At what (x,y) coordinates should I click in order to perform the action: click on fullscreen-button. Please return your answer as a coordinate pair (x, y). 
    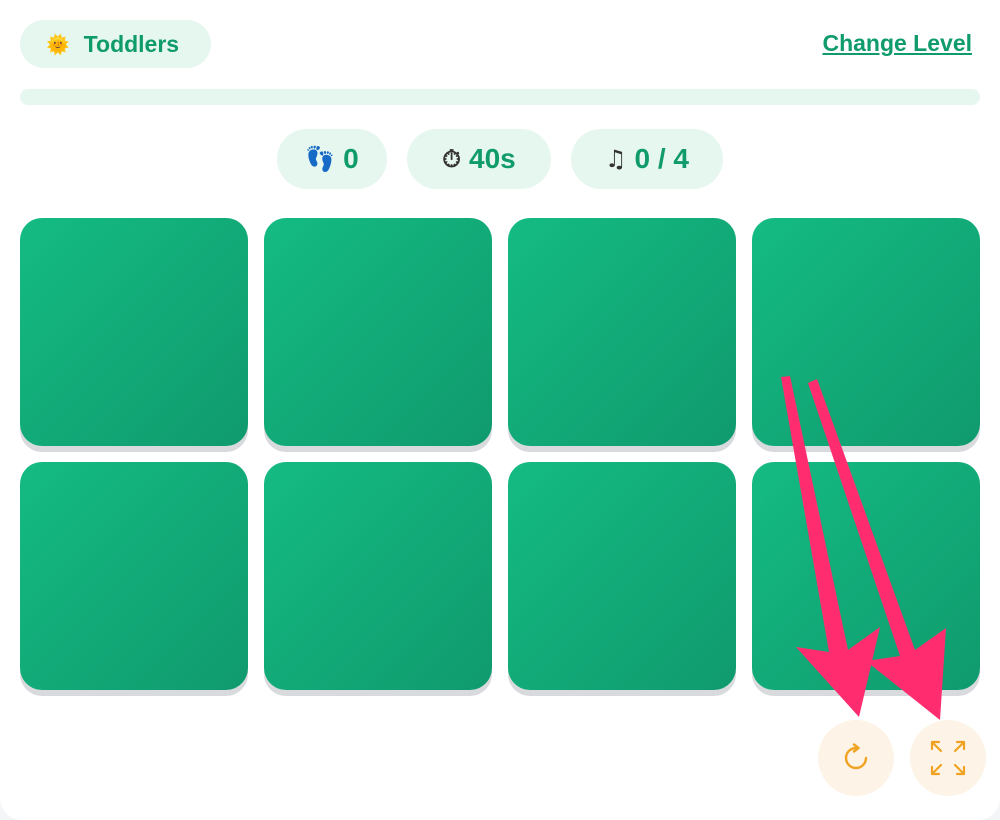
    Looking at the image, I should click on (948, 758).